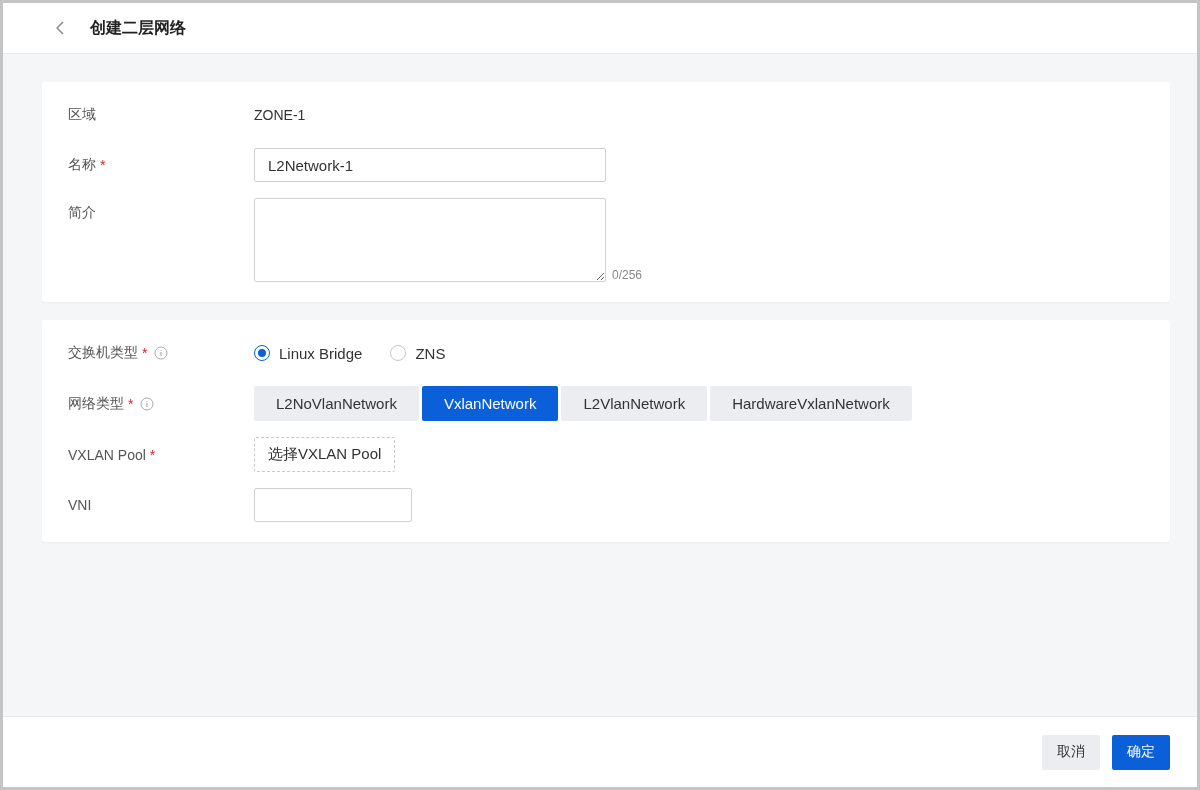 The image size is (1200, 790). What do you see at coordinates (80, 505) in the screenshot?
I see `field-label: VNI` at bounding box center [80, 505].